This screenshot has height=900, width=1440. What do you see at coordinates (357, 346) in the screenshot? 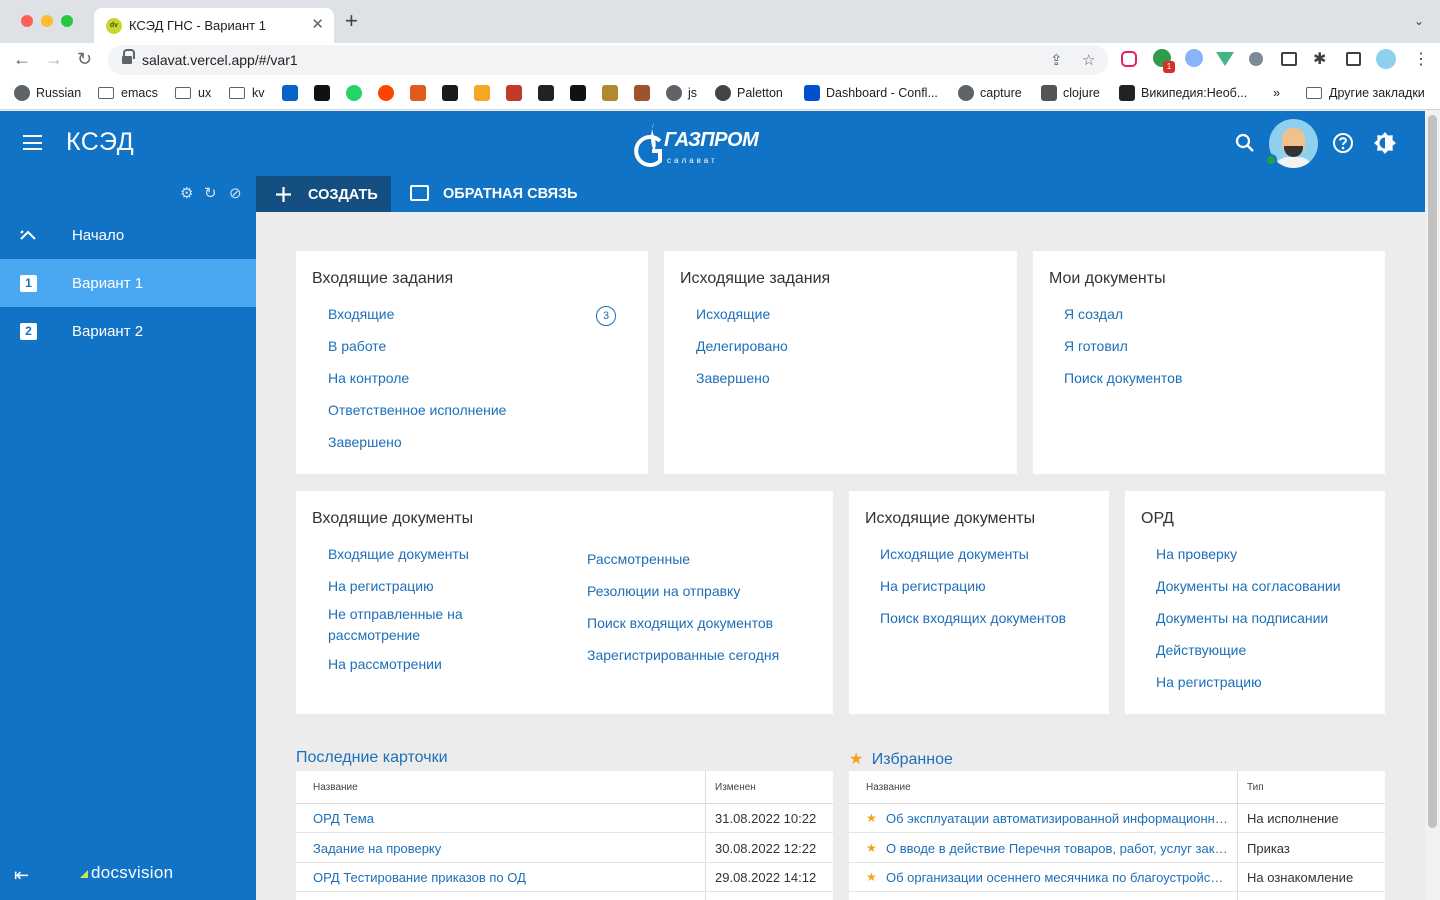
I see `link-in-progress: В работе` at bounding box center [357, 346].